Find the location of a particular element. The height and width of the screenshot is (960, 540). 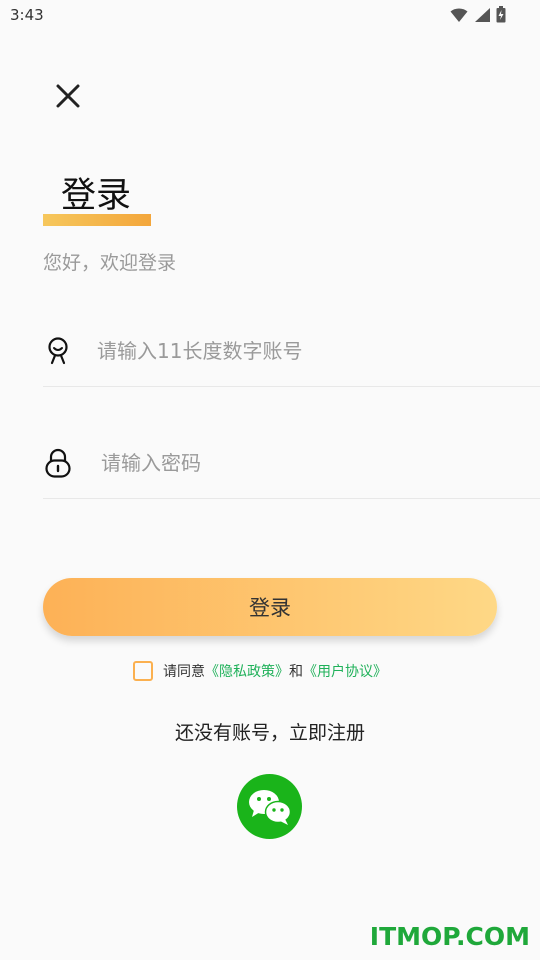

status-bar: 3:43 is located at coordinates (270, 16).